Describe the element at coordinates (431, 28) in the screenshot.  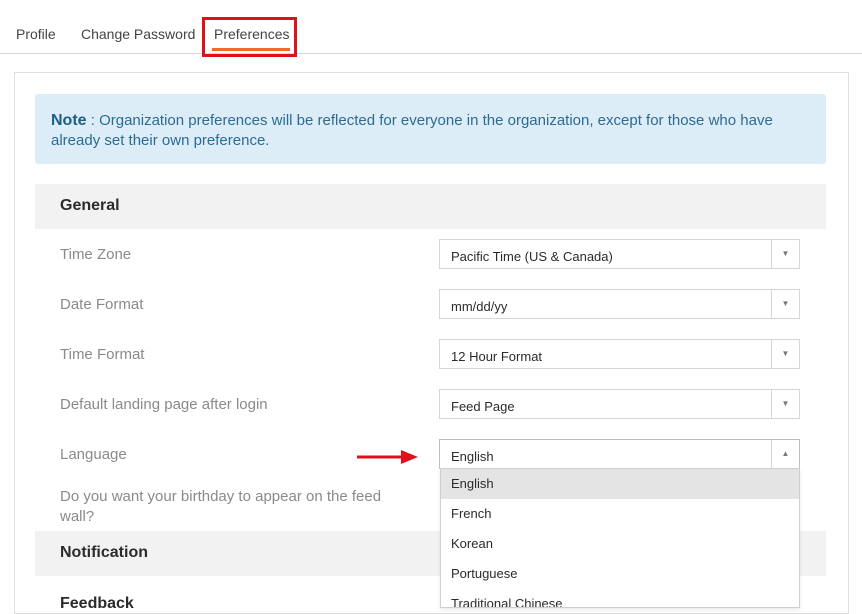
I see `tab-bar: Profile Change Password Preferences` at that location.